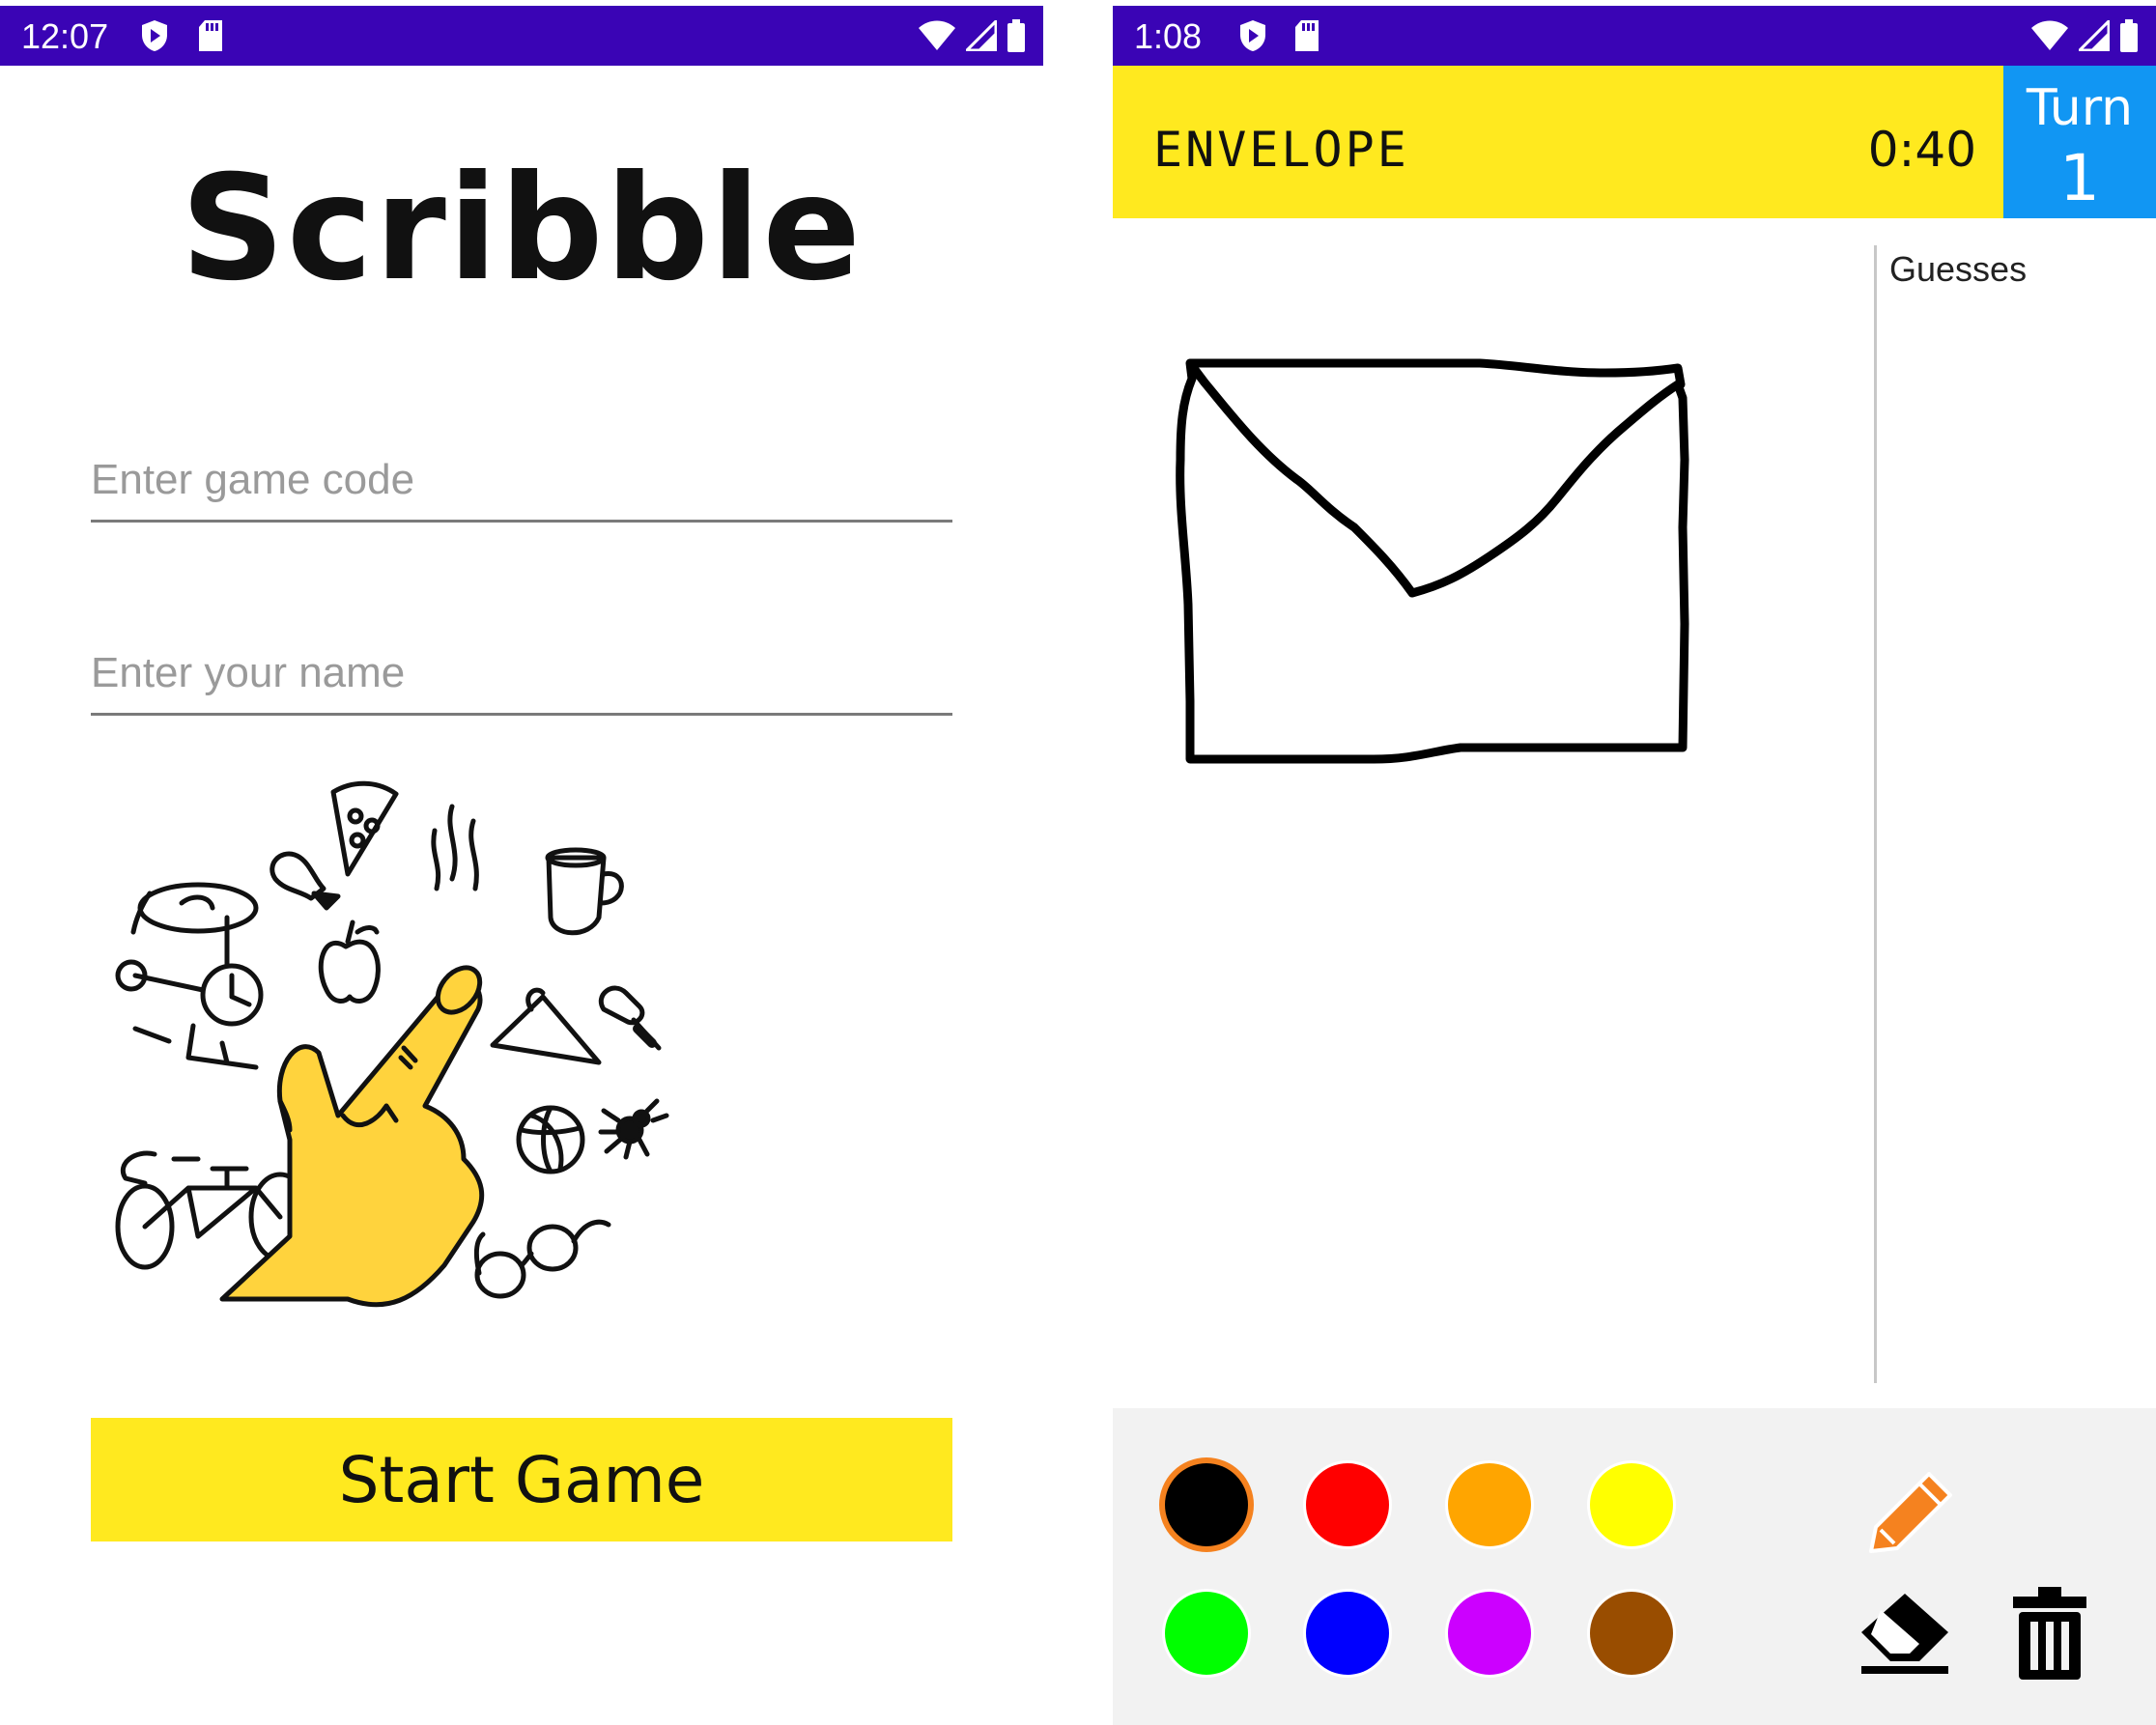 The width and height of the screenshot is (2156, 1725). I want to click on status-bar: 1:08, so click(1634, 36).